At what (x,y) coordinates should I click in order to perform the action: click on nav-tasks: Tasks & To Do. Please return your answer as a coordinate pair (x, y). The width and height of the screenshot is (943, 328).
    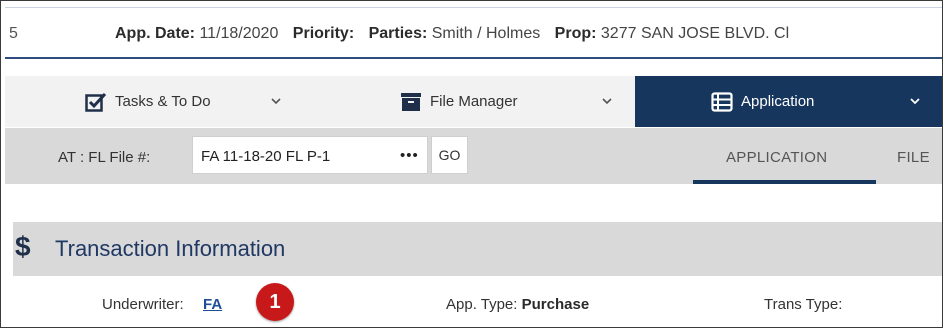
    Looking at the image, I should click on (210, 101).